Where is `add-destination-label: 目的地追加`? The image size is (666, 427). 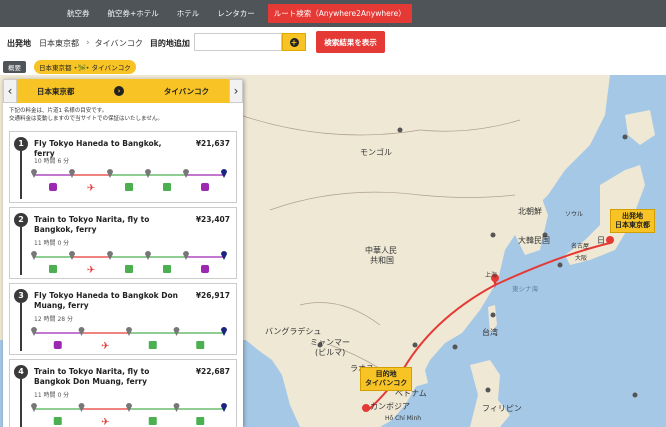 add-destination-label: 目的地追加 is located at coordinates (169, 43).